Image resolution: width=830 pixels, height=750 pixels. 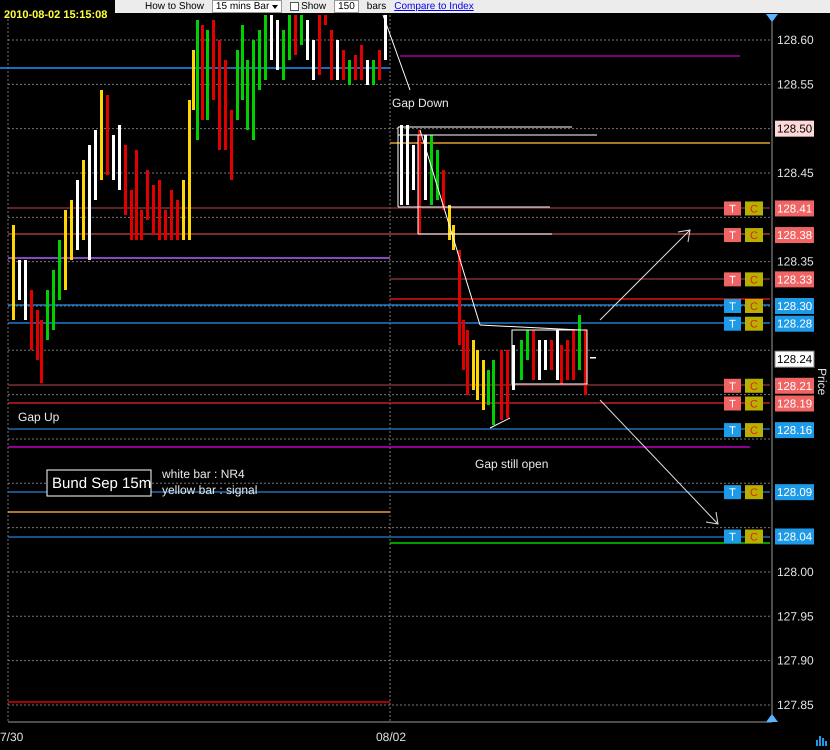 I want to click on price-tick-label: 128.45, so click(x=795, y=173).